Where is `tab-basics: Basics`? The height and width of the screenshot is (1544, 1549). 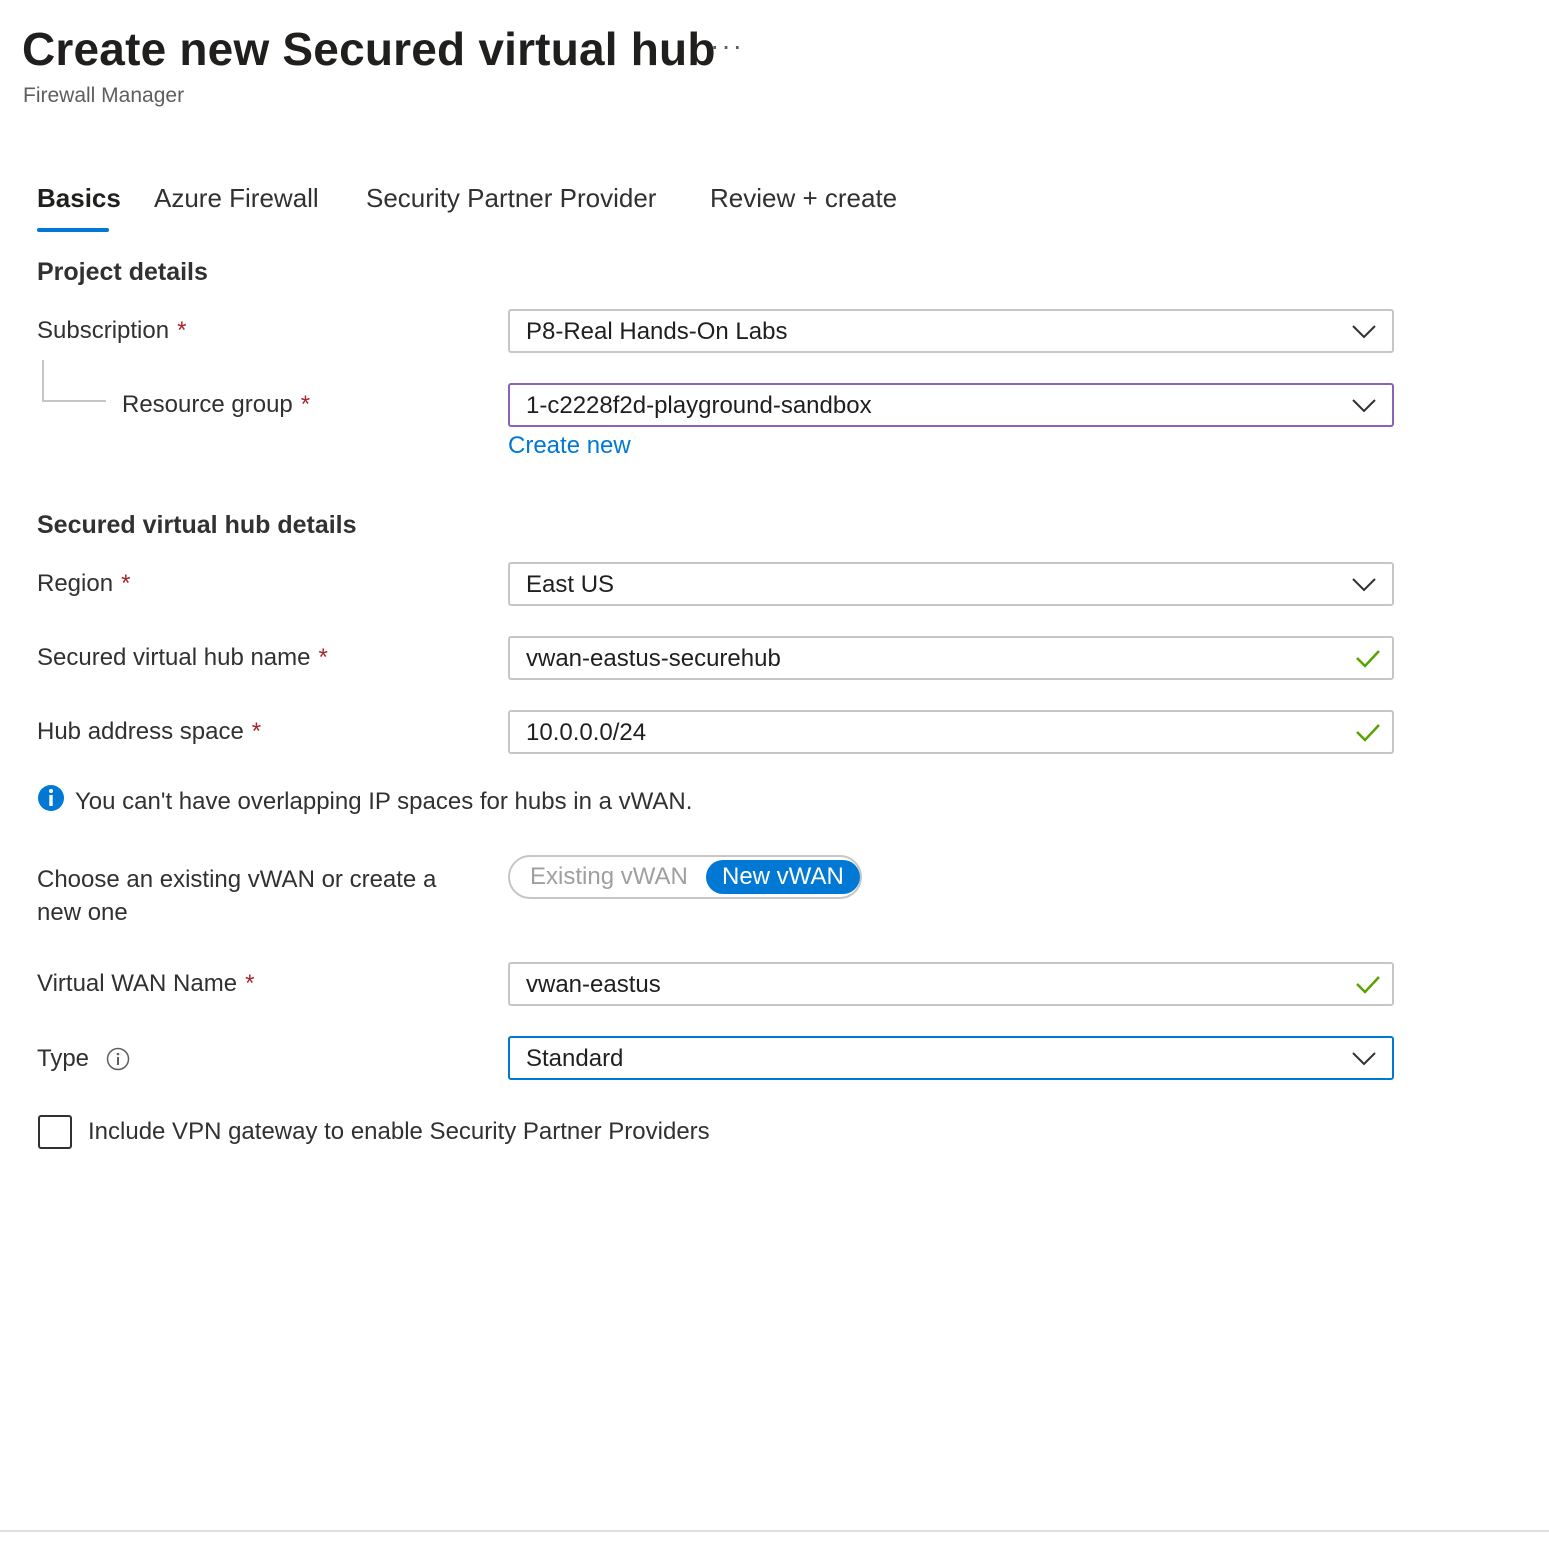 tab-basics: Basics is located at coordinates (79, 198).